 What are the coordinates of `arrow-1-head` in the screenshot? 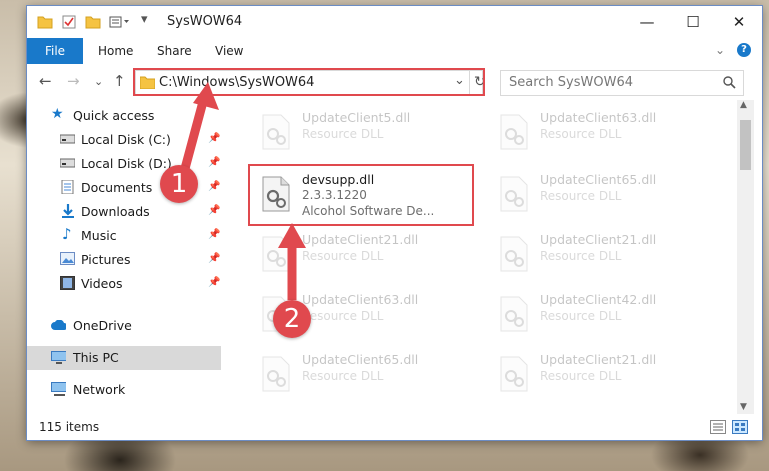 It's located at (206, 96).